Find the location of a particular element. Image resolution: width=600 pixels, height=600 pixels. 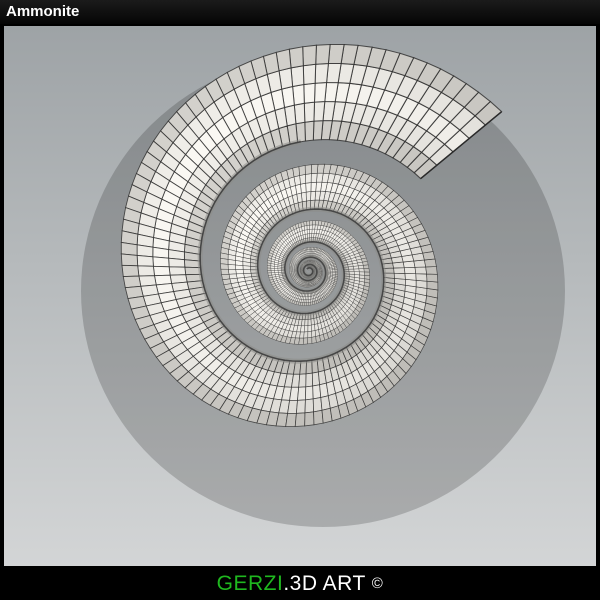

footer-bar: GERZI.3D ART © is located at coordinates (300, 584).